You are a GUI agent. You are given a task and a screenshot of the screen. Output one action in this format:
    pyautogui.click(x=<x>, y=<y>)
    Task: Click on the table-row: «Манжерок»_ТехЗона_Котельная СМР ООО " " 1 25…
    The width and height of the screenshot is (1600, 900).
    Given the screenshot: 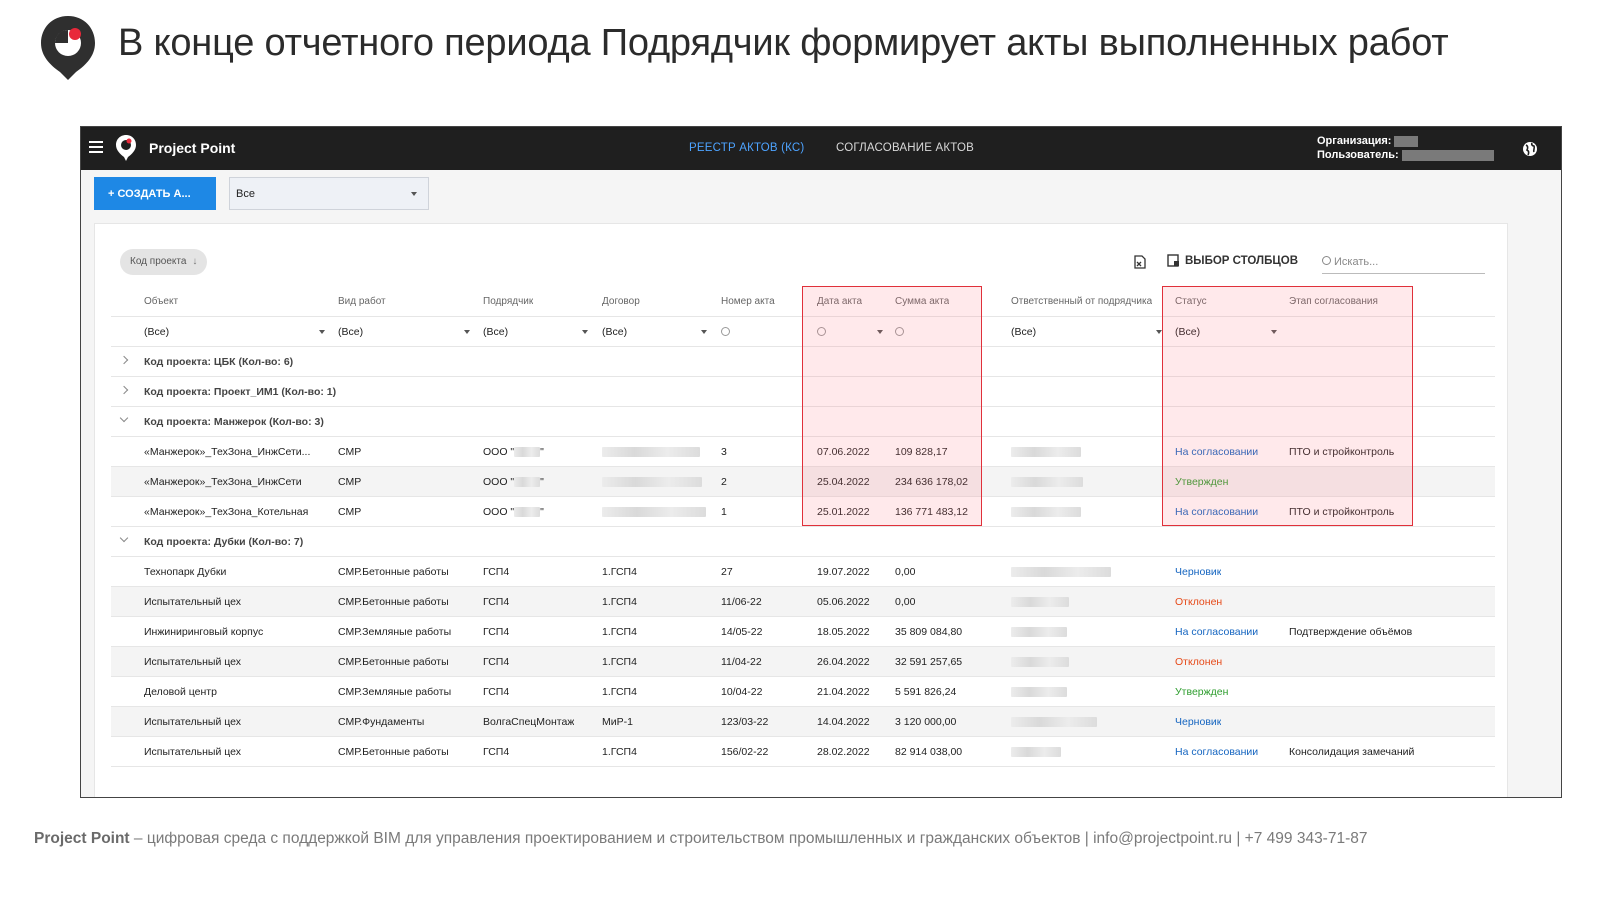 What is the action you would take?
    pyautogui.click(x=803, y=512)
    